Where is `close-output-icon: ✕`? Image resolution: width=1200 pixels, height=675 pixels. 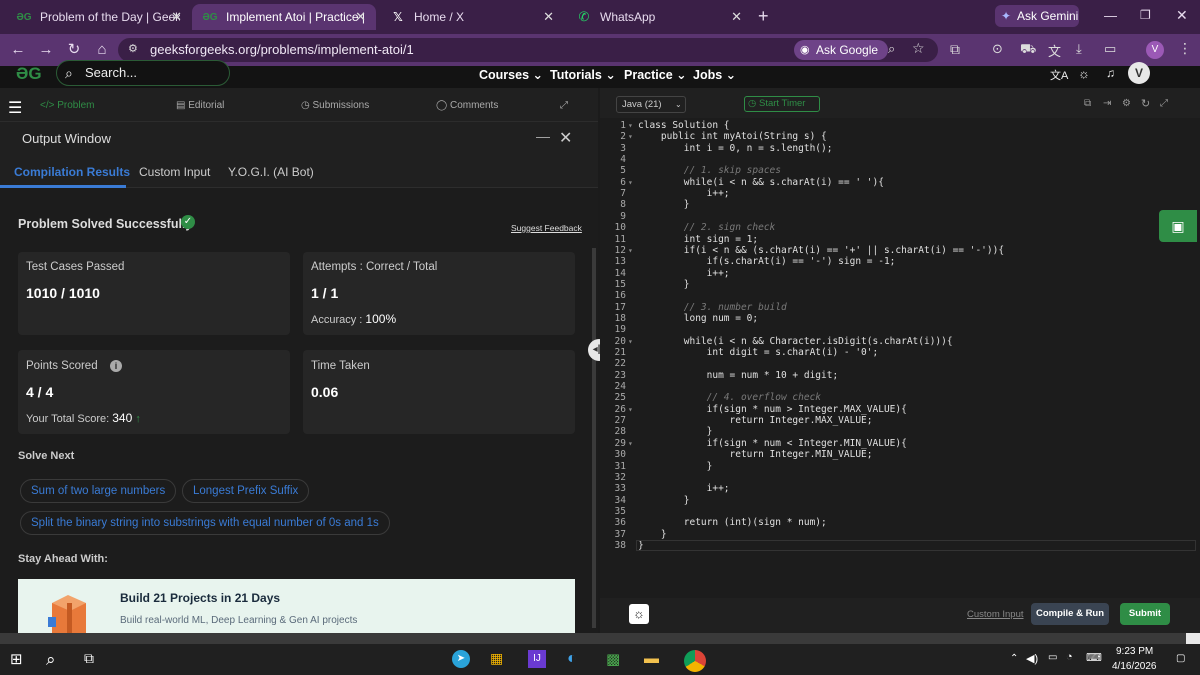 close-output-icon: ✕ is located at coordinates (565, 138).